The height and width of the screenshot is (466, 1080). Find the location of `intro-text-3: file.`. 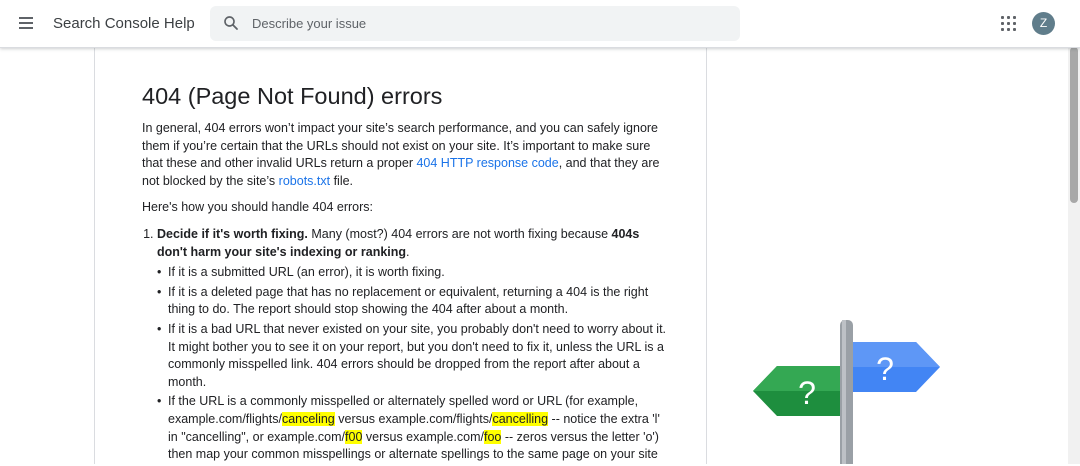

intro-text-3: file. is located at coordinates (342, 180).